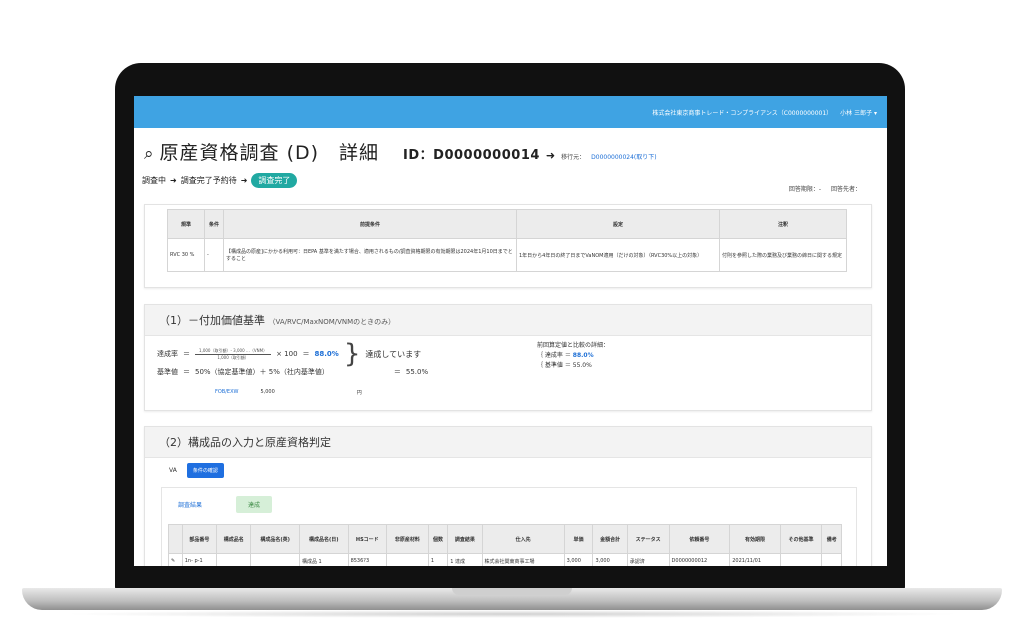 The width and height of the screenshot is (1024, 644). I want to click on section-title: （2）構成品の入力と原産資格判定, so click(245, 442).